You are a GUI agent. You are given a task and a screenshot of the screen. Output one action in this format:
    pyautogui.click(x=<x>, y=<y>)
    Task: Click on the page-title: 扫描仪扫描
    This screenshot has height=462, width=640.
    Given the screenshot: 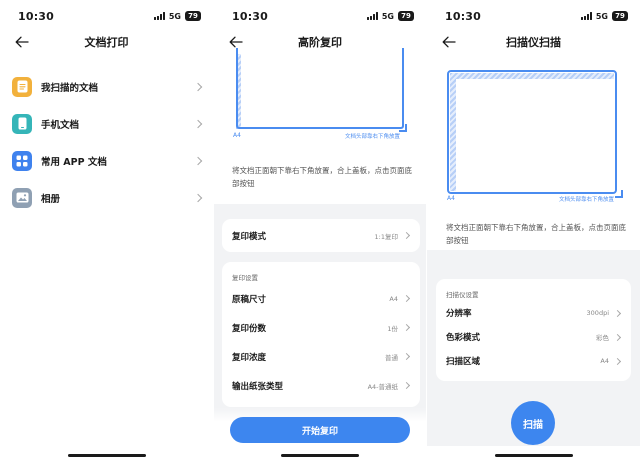 What is the action you would take?
    pyautogui.click(x=533, y=42)
    